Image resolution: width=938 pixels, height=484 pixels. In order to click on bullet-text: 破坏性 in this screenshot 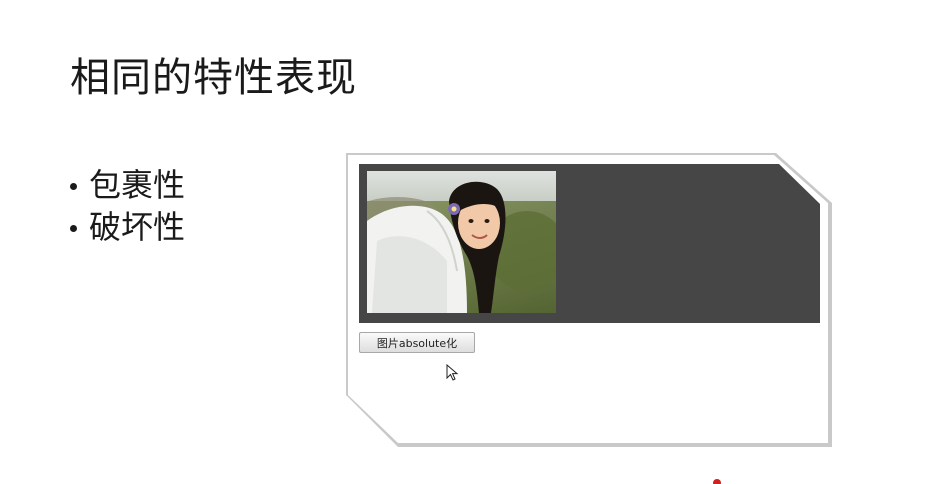, I will do `click(137, 227)`.